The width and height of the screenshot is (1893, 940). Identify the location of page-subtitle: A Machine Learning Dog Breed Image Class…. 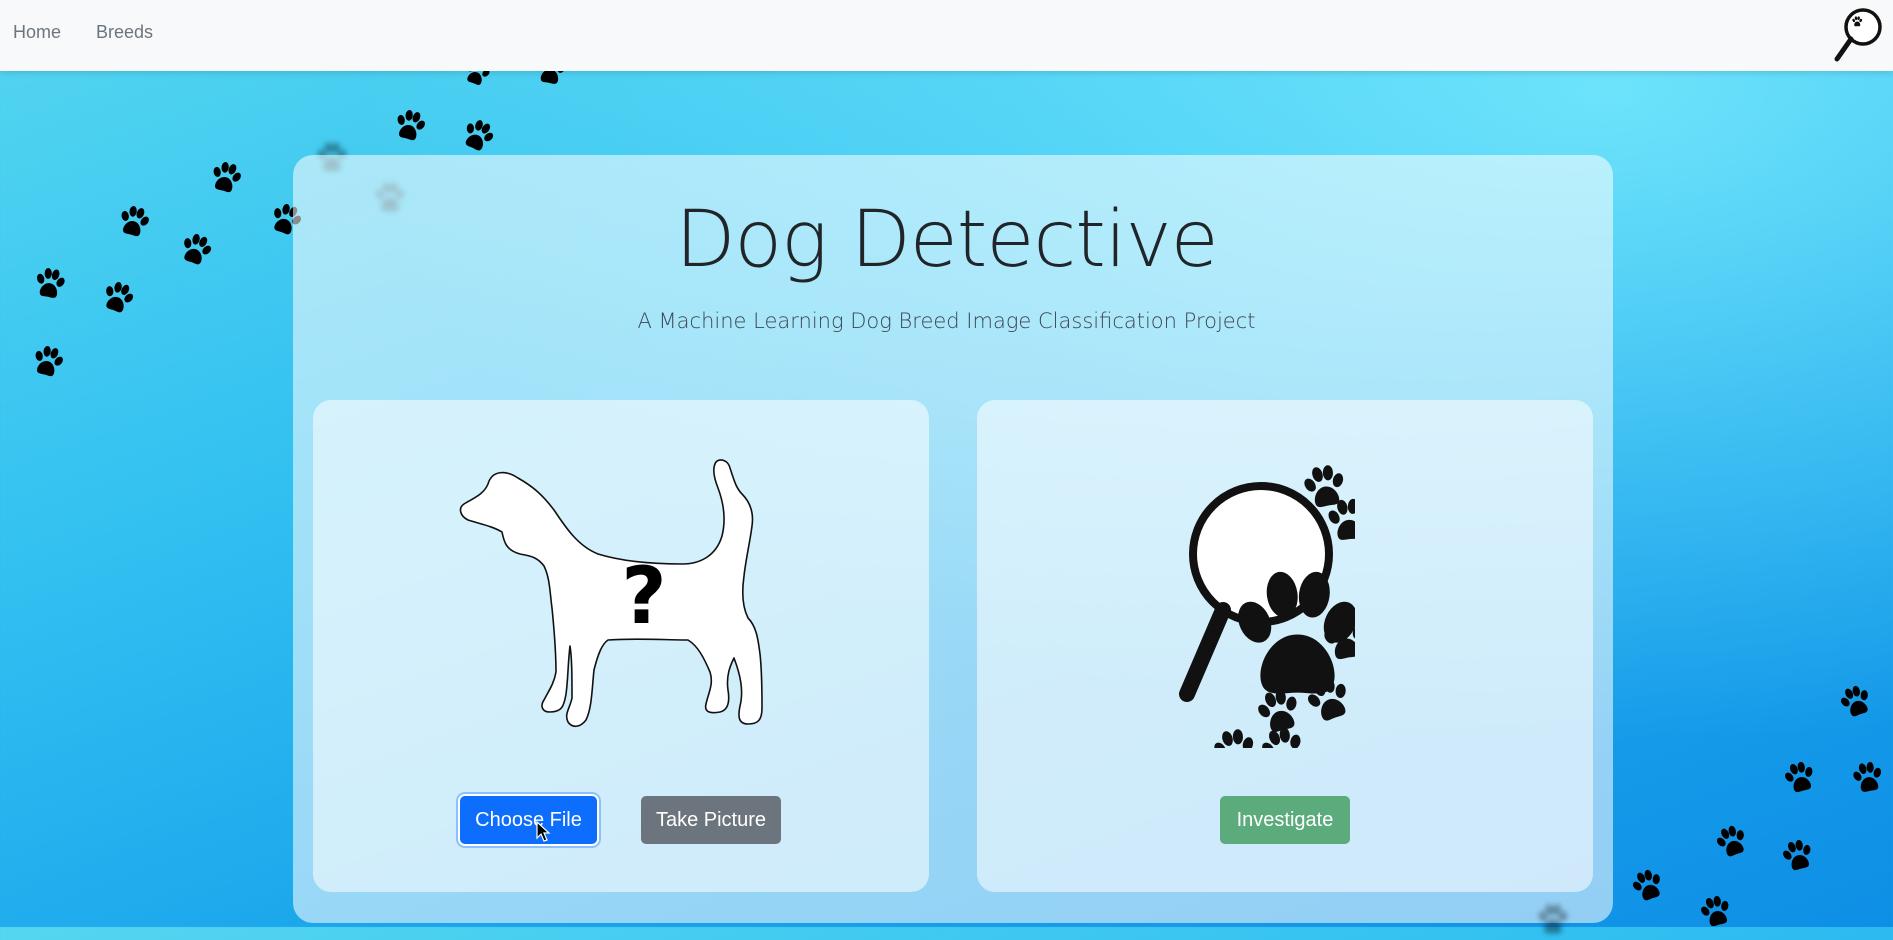
(946, 321).